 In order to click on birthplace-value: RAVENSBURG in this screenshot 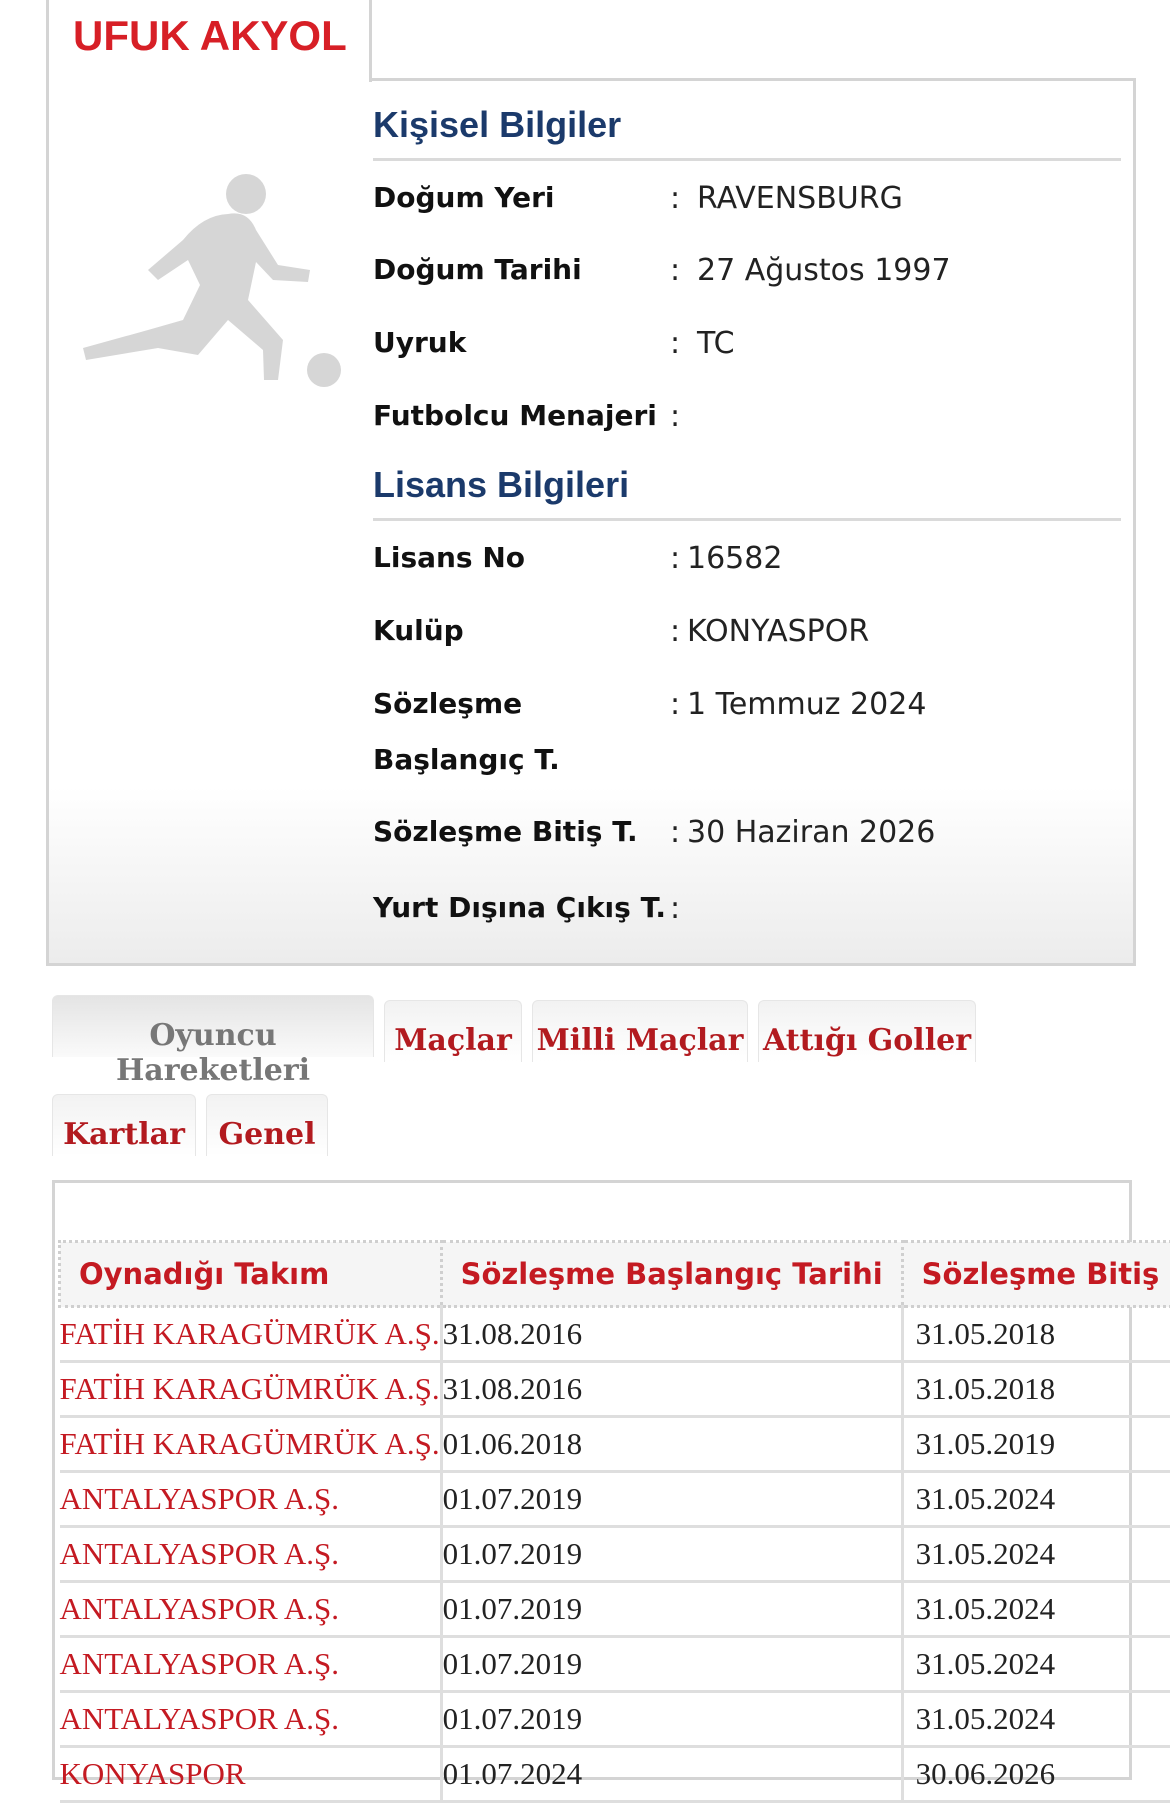, I will do `click(800, 198)`.